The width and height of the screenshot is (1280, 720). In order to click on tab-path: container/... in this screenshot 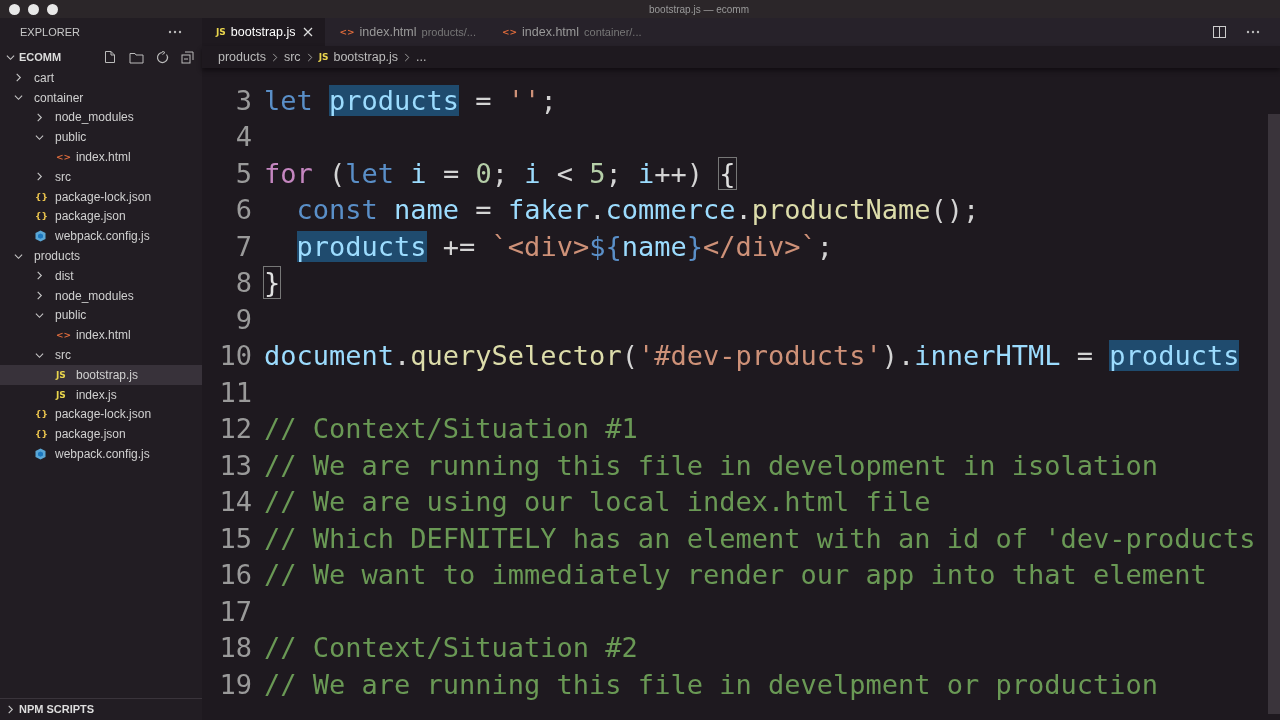, I will do `click(613, 32)`.